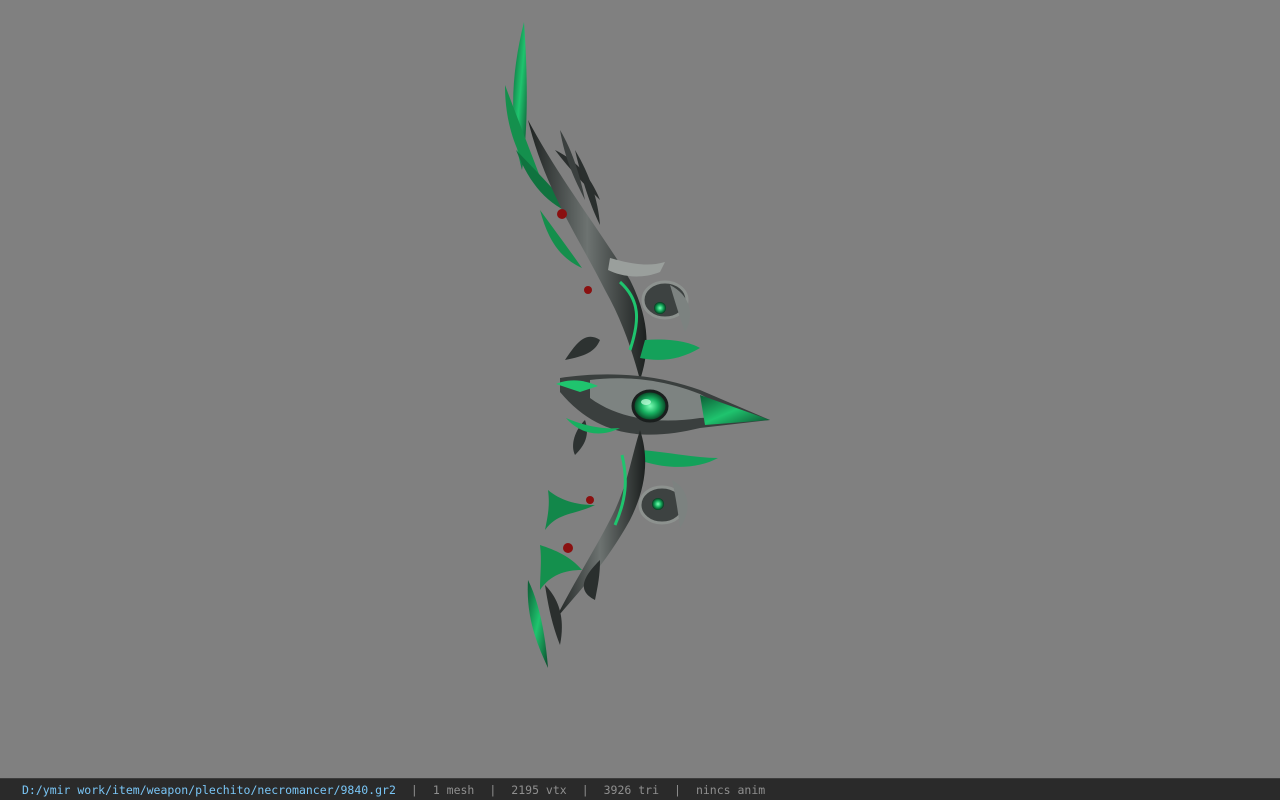 The width and height of the screenshot is (1280, 800). I want to click on mesh-count: 1 mesh, so click(453, 789).